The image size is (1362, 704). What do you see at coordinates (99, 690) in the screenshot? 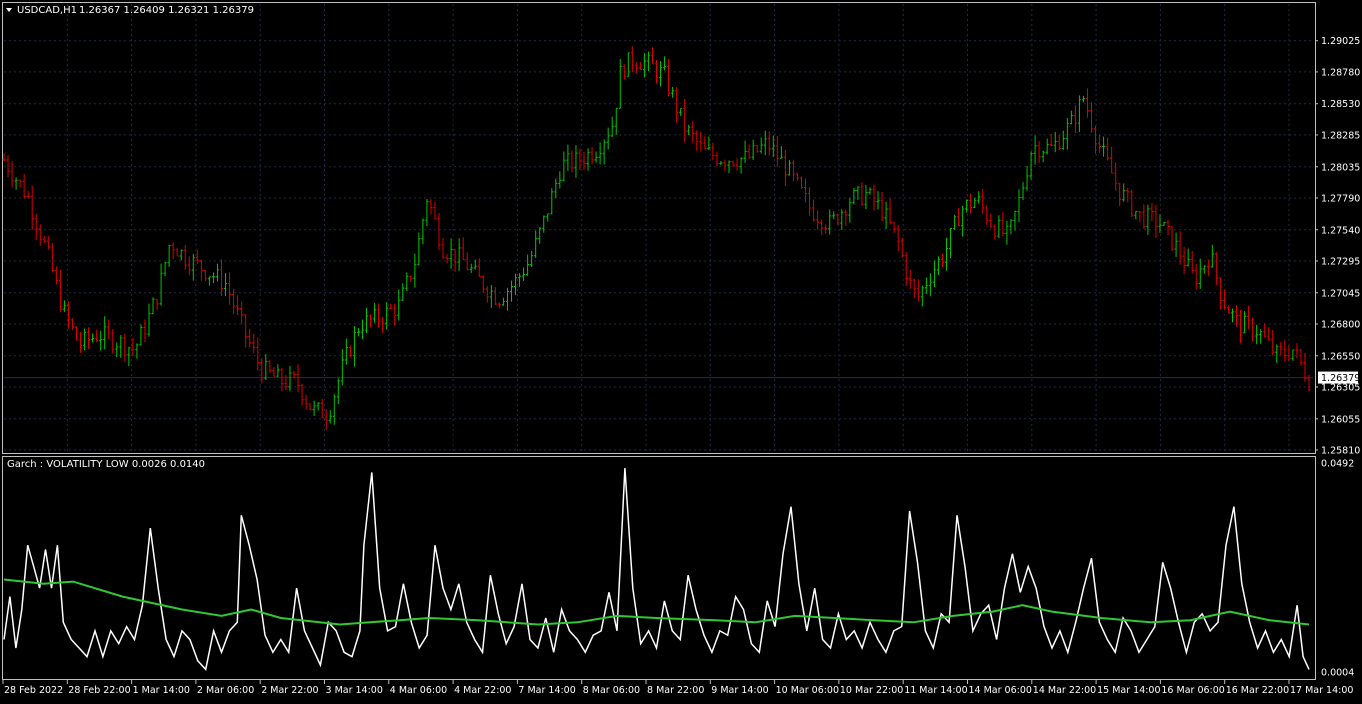
I see `time-tick-label: 28 Feb 22:00` at bounding box center [99, 690].